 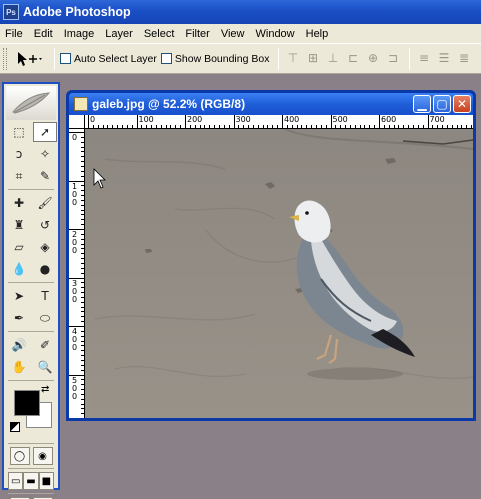 What do you see at coordinates (45, 132) in the screenshot?
I see `move-tool-icon: ➚` at bounding box center [45, 132].